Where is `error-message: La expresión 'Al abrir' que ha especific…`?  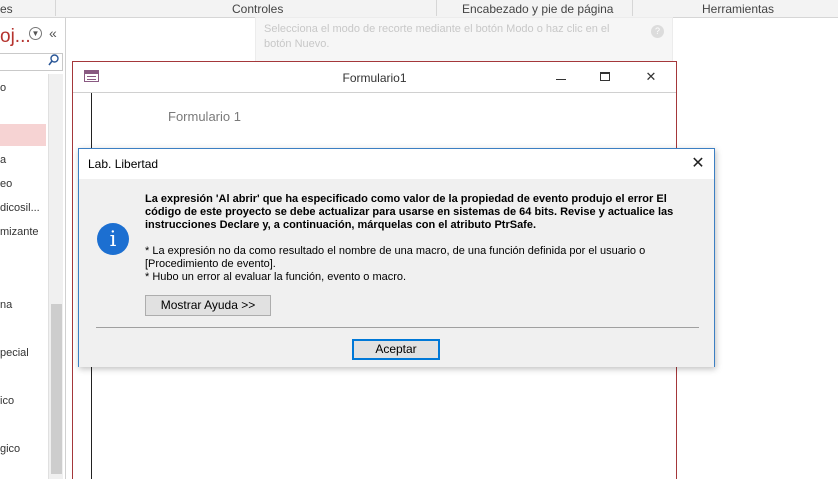
error-message: La expresión 'Al abrir' que ha especific… is located at coordinates (409, 212).